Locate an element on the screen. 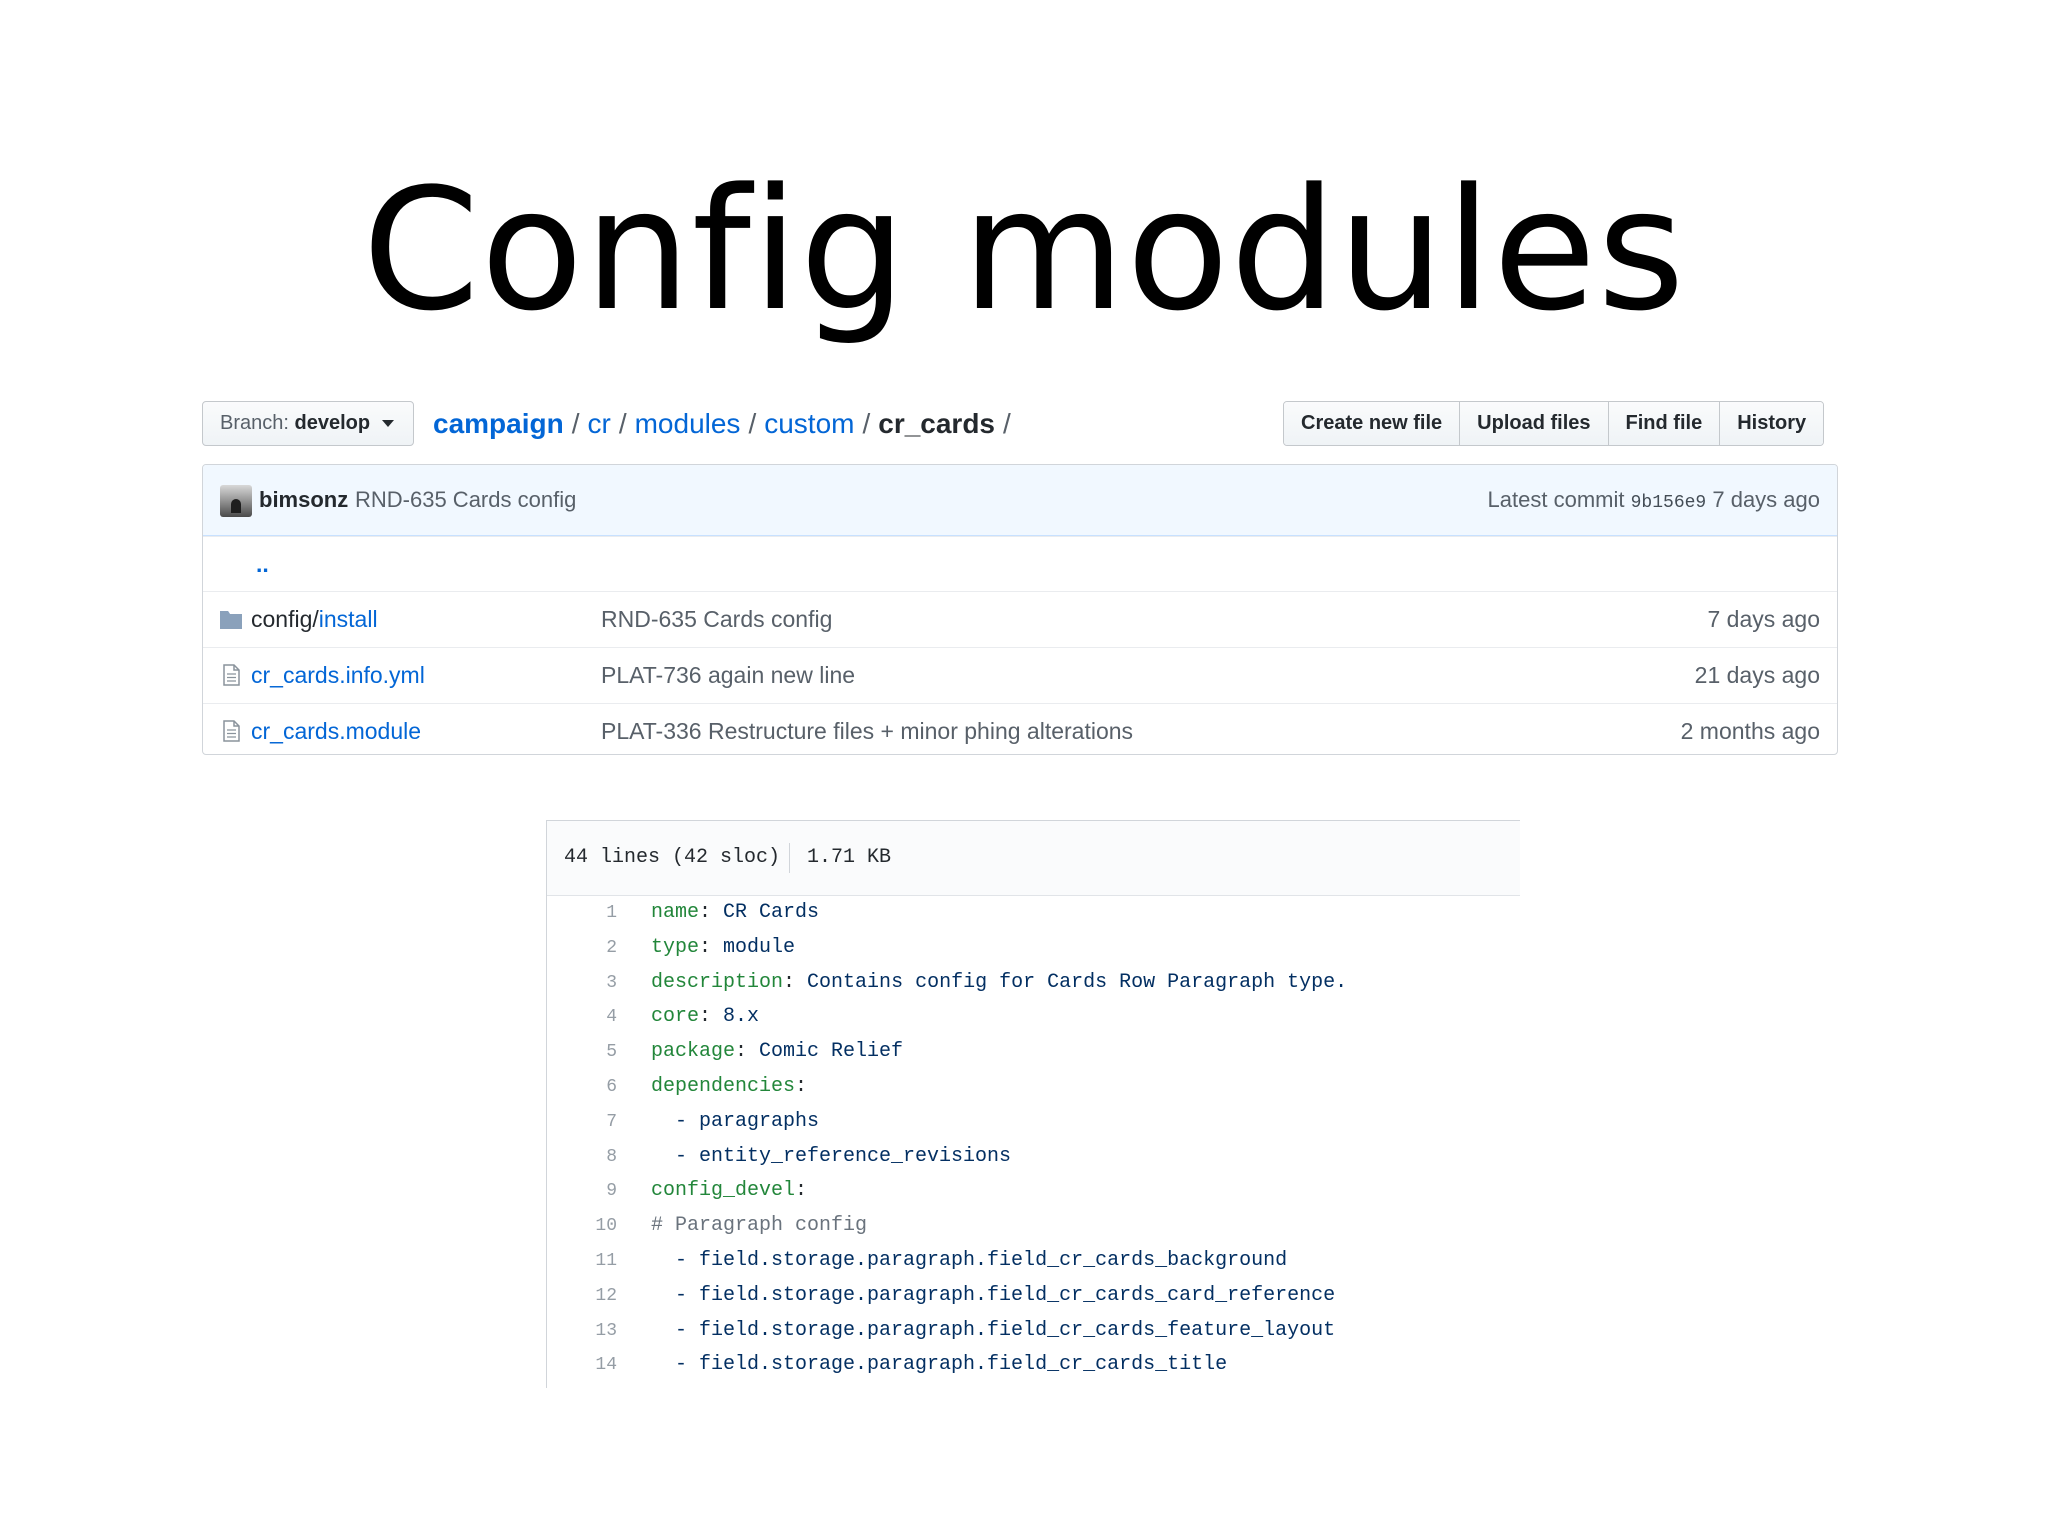 The height and width of the screenshot is (1536, 2048). line-number: 10 is located at coordinates (582, 1226).